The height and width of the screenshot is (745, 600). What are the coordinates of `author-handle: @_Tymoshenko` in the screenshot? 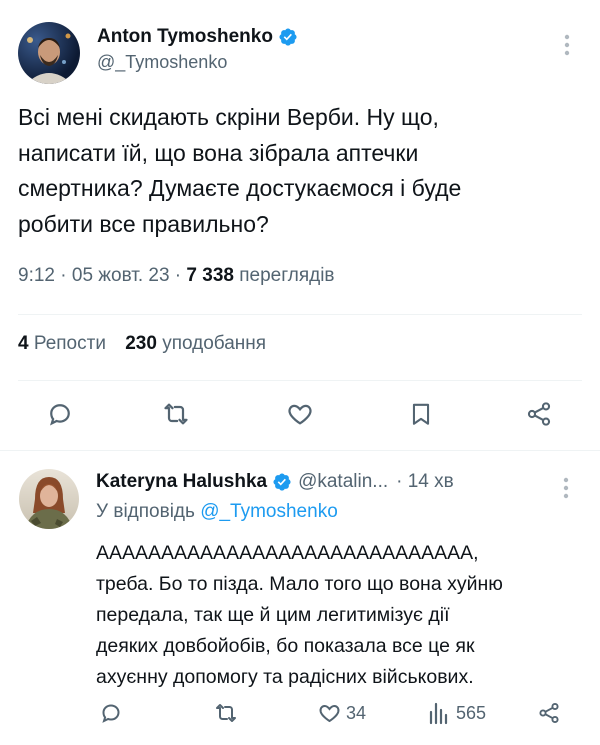 It's located at (197, 62).